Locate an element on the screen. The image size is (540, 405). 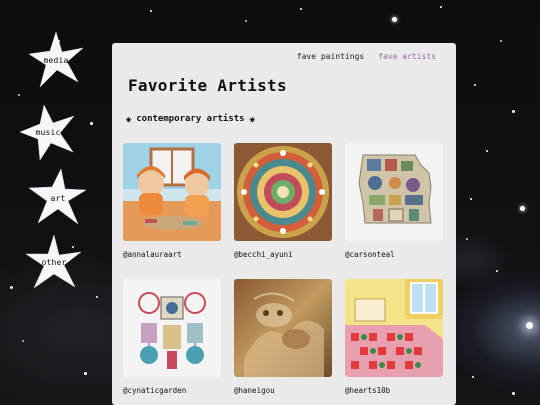
artist-handle: @hearts10b is located at coordinates (394, 390).